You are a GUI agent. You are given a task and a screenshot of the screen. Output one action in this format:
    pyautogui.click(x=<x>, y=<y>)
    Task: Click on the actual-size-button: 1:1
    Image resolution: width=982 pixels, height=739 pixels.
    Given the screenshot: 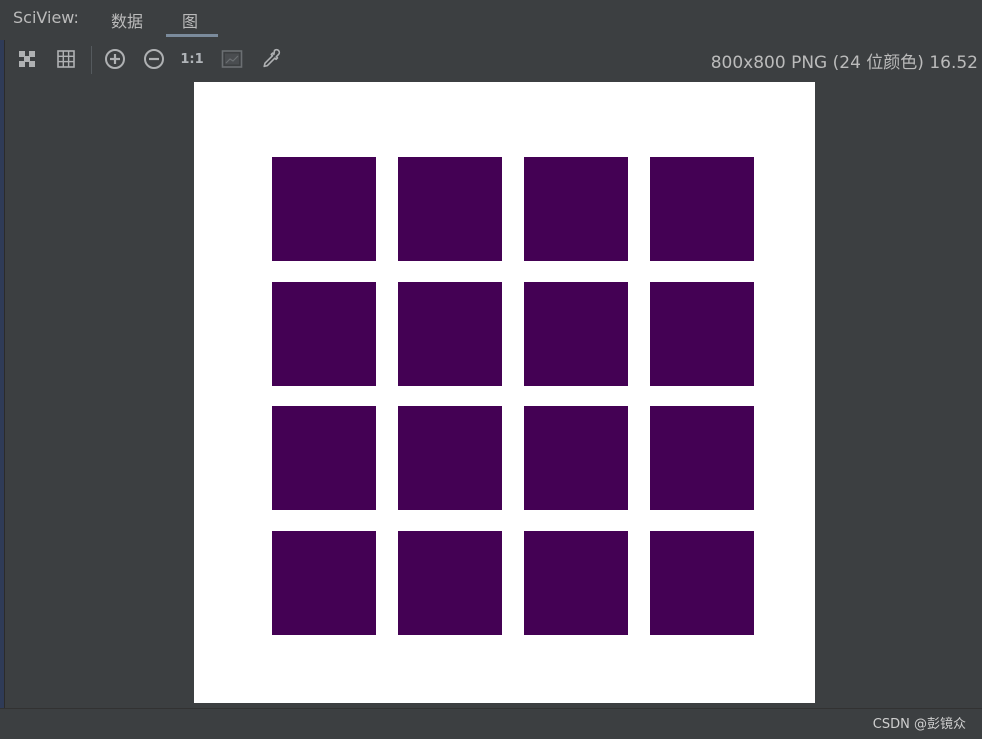 What is the action you would take?
    pyautogui.click(x=192, y=59)
    